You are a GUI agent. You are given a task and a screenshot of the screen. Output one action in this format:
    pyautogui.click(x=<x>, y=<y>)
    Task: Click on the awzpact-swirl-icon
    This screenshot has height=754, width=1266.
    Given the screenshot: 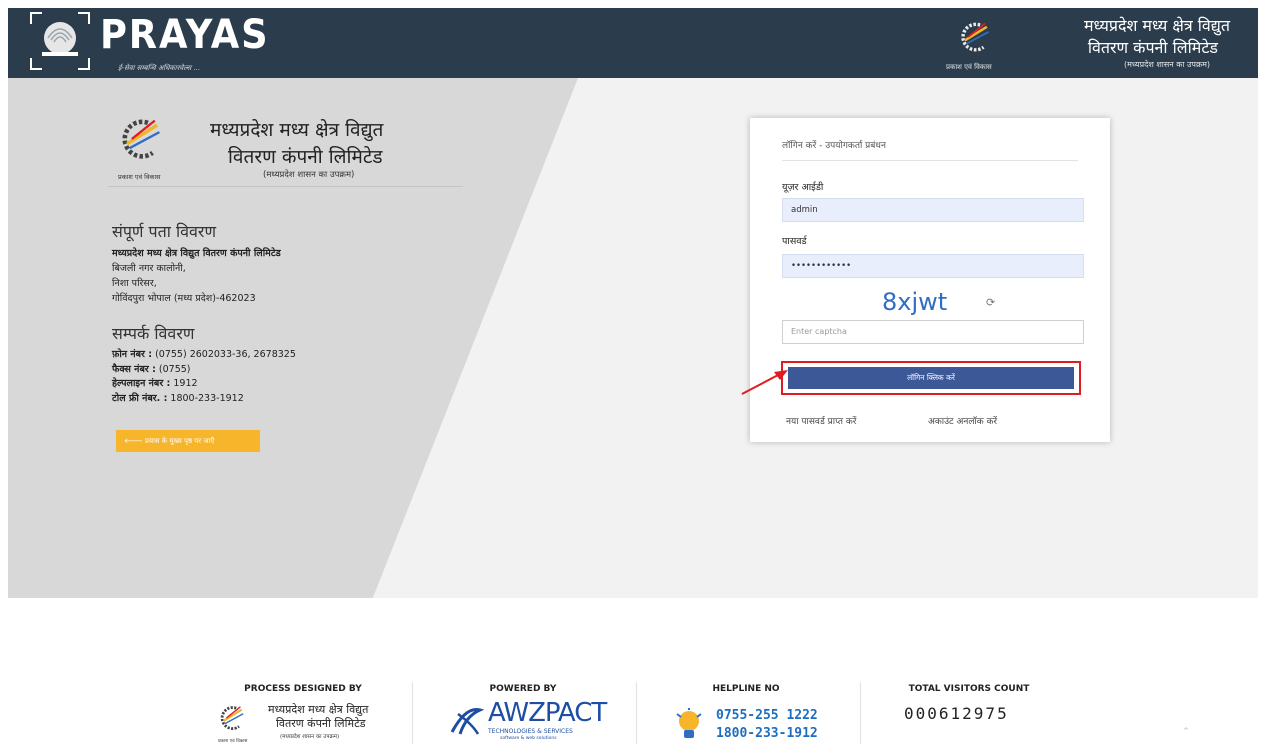 What is the action you would take?
    pyautogui.click(x=467, y=721)
    